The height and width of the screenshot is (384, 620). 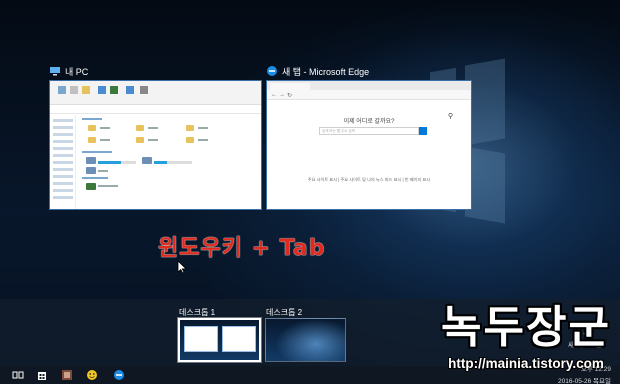 I want to click on explorer-ribbon, so click(x=155, y=93).